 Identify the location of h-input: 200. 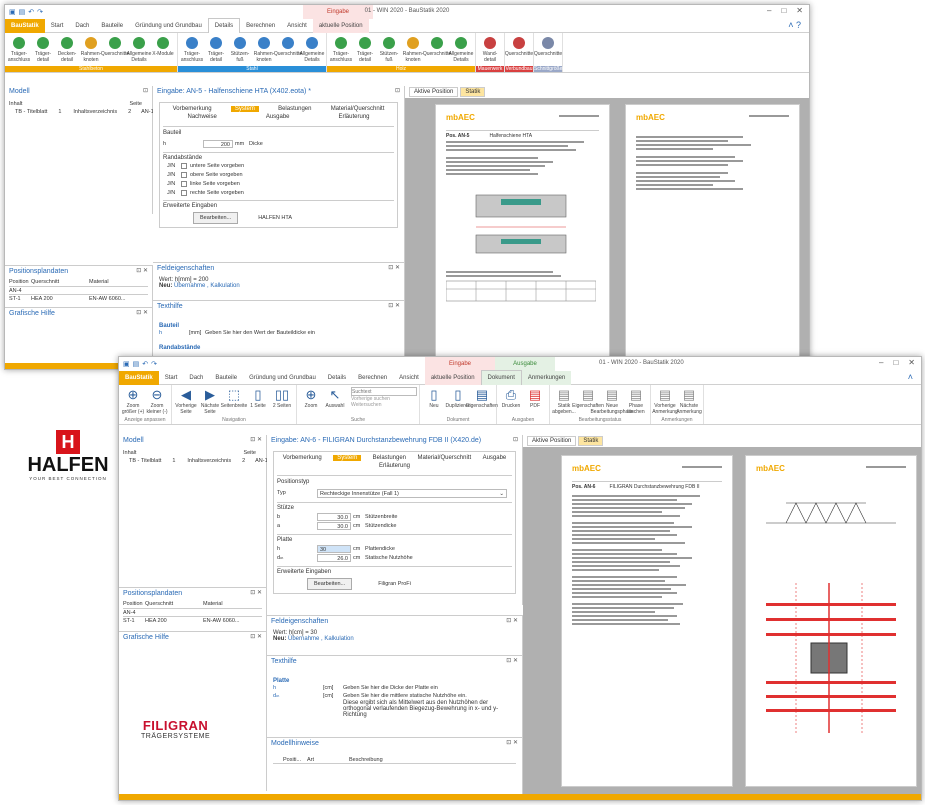
(218, 144).